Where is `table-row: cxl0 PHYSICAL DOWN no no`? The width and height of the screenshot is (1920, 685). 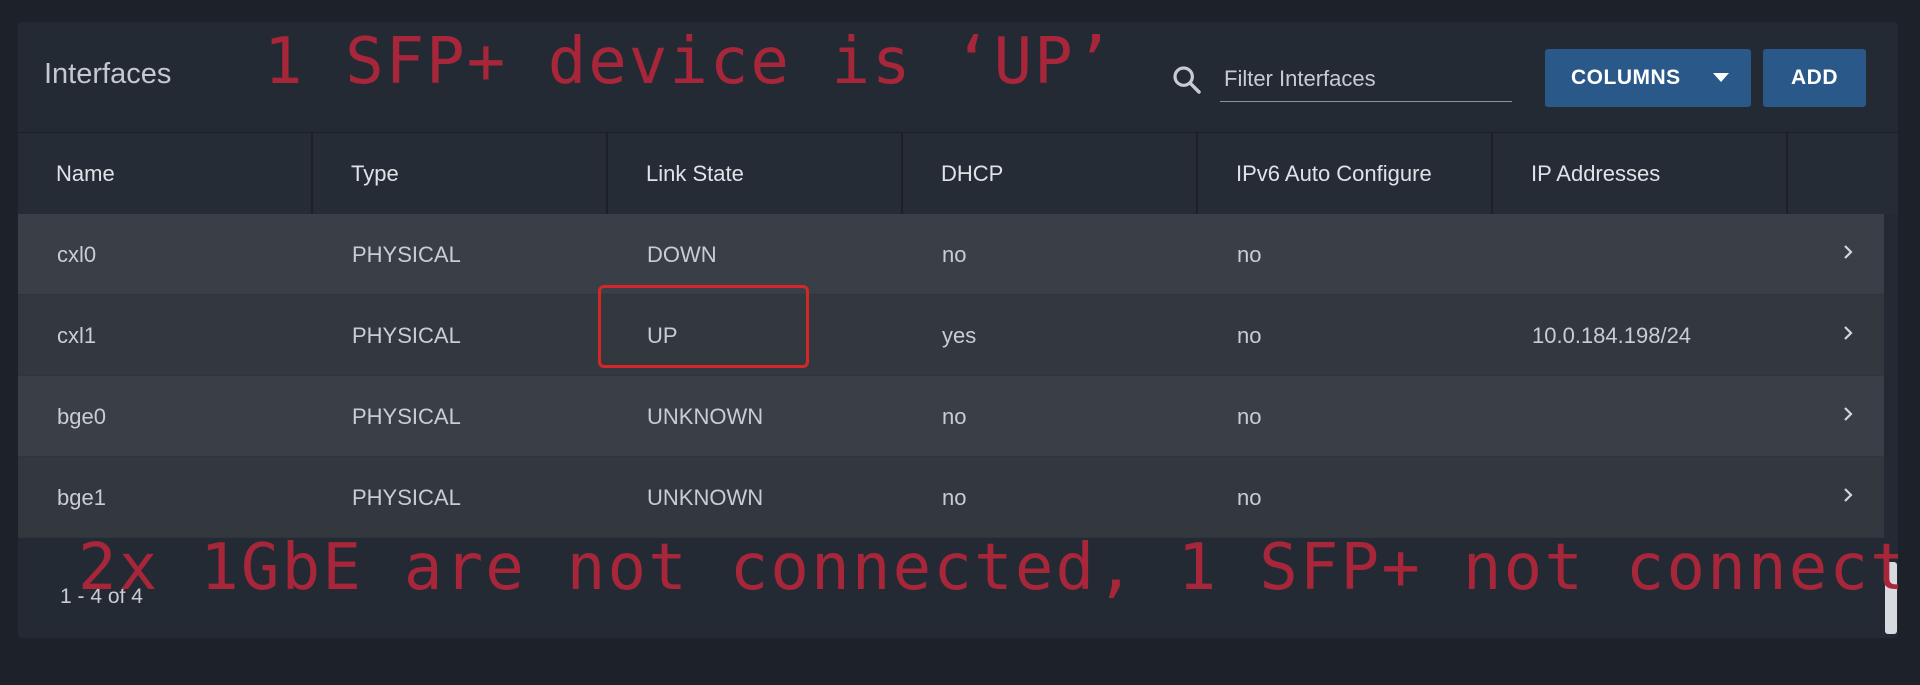
table-row: cxl0 PHYSICAL DOWN no no is located at coordinates (951, 254).